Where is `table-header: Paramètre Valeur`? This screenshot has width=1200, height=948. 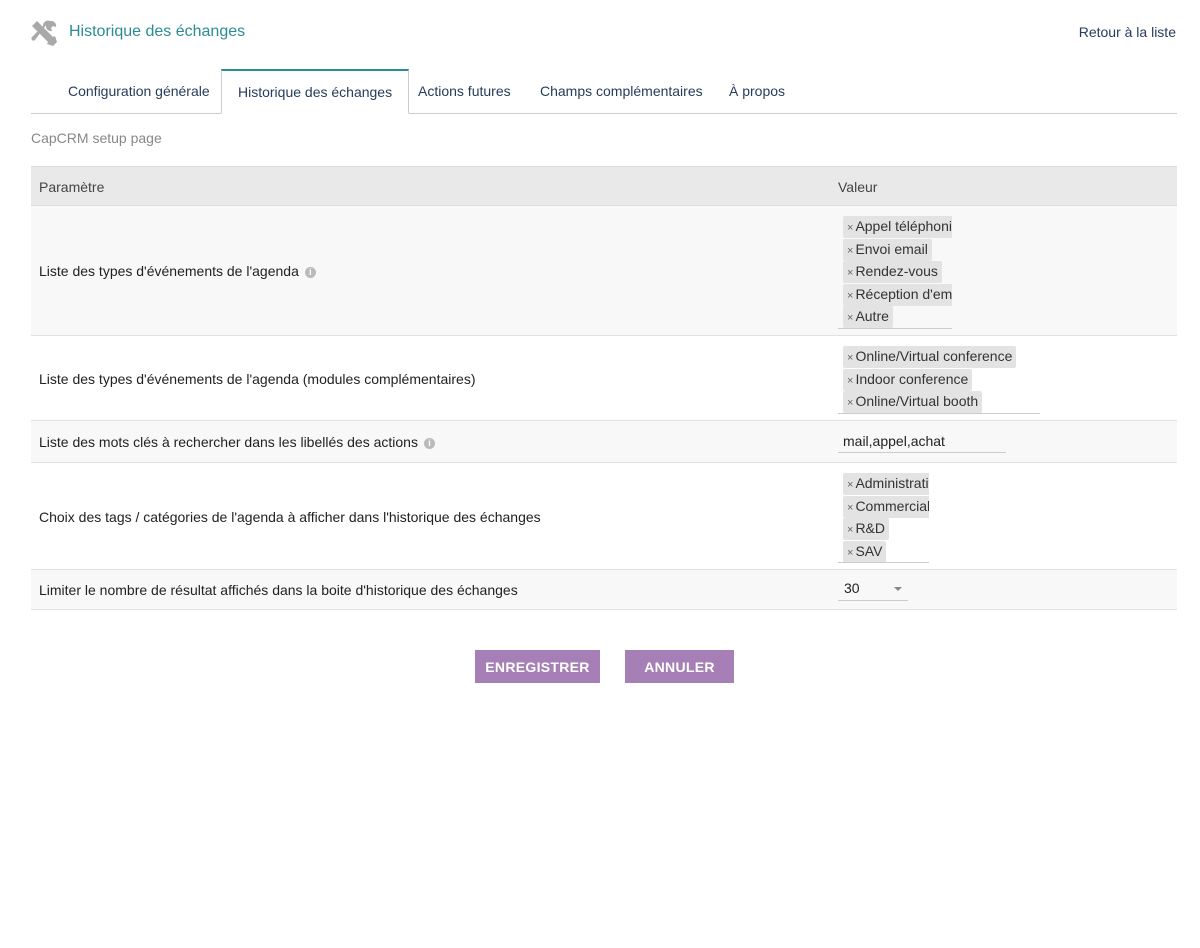
table-header: Paramètre Valeur is located at coordinates (604, 186).